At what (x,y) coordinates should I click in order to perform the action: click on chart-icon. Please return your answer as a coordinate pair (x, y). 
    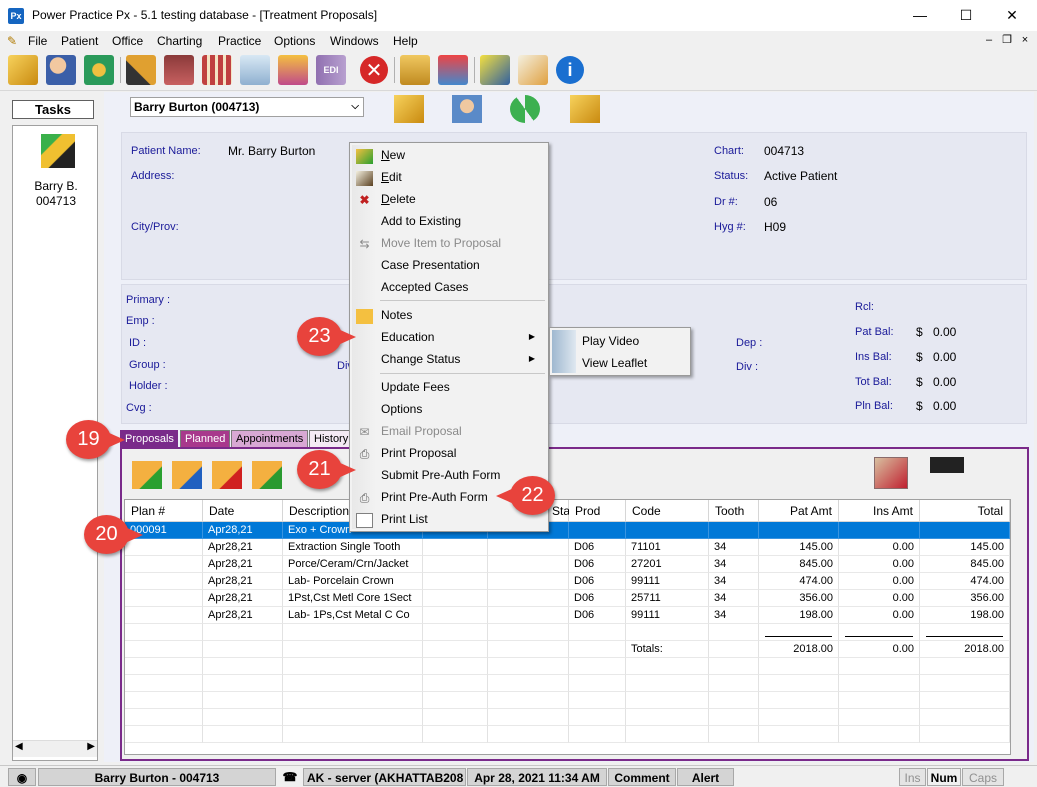
    Looking at the image, I should click on (255, 70).